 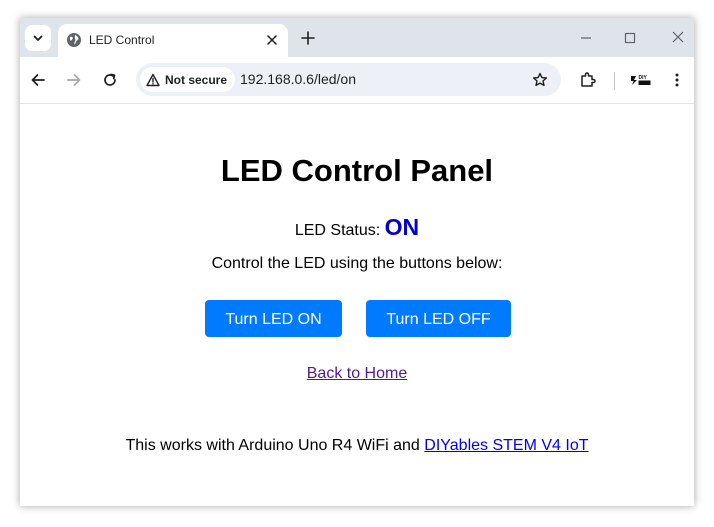 I want to click on extensions-button, so click(x=588, y=80).